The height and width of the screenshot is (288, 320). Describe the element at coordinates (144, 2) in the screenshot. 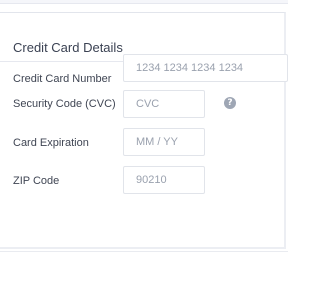

I see `top-strip` at that location.